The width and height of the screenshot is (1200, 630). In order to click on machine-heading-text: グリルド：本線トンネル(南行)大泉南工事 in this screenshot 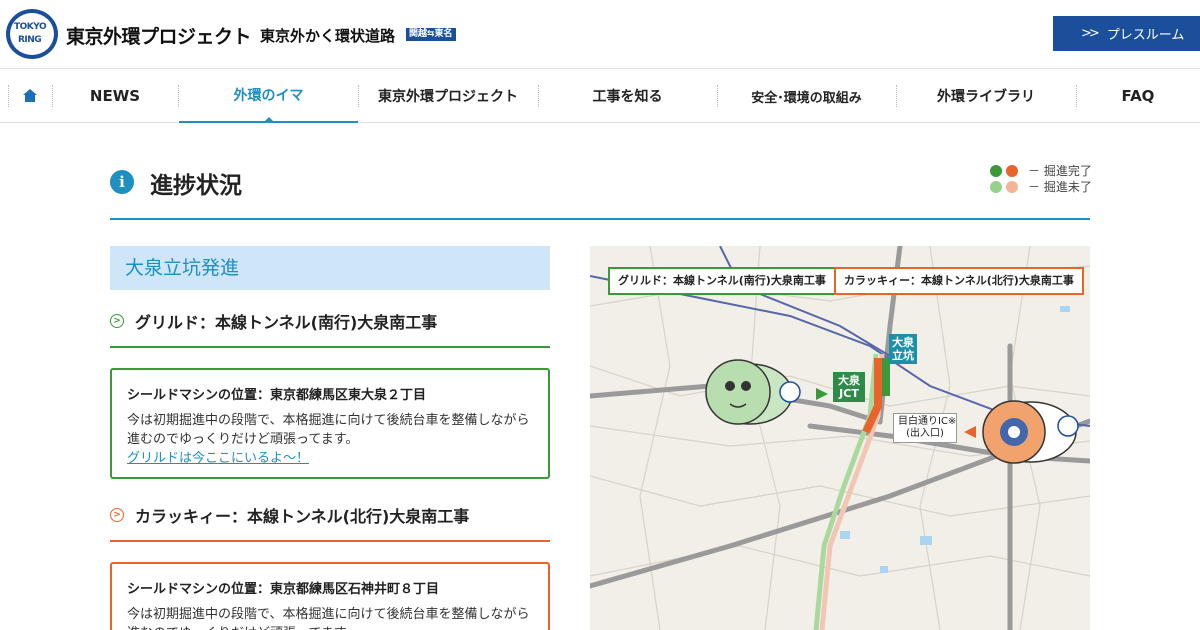, I will do `click(286, 322)`.